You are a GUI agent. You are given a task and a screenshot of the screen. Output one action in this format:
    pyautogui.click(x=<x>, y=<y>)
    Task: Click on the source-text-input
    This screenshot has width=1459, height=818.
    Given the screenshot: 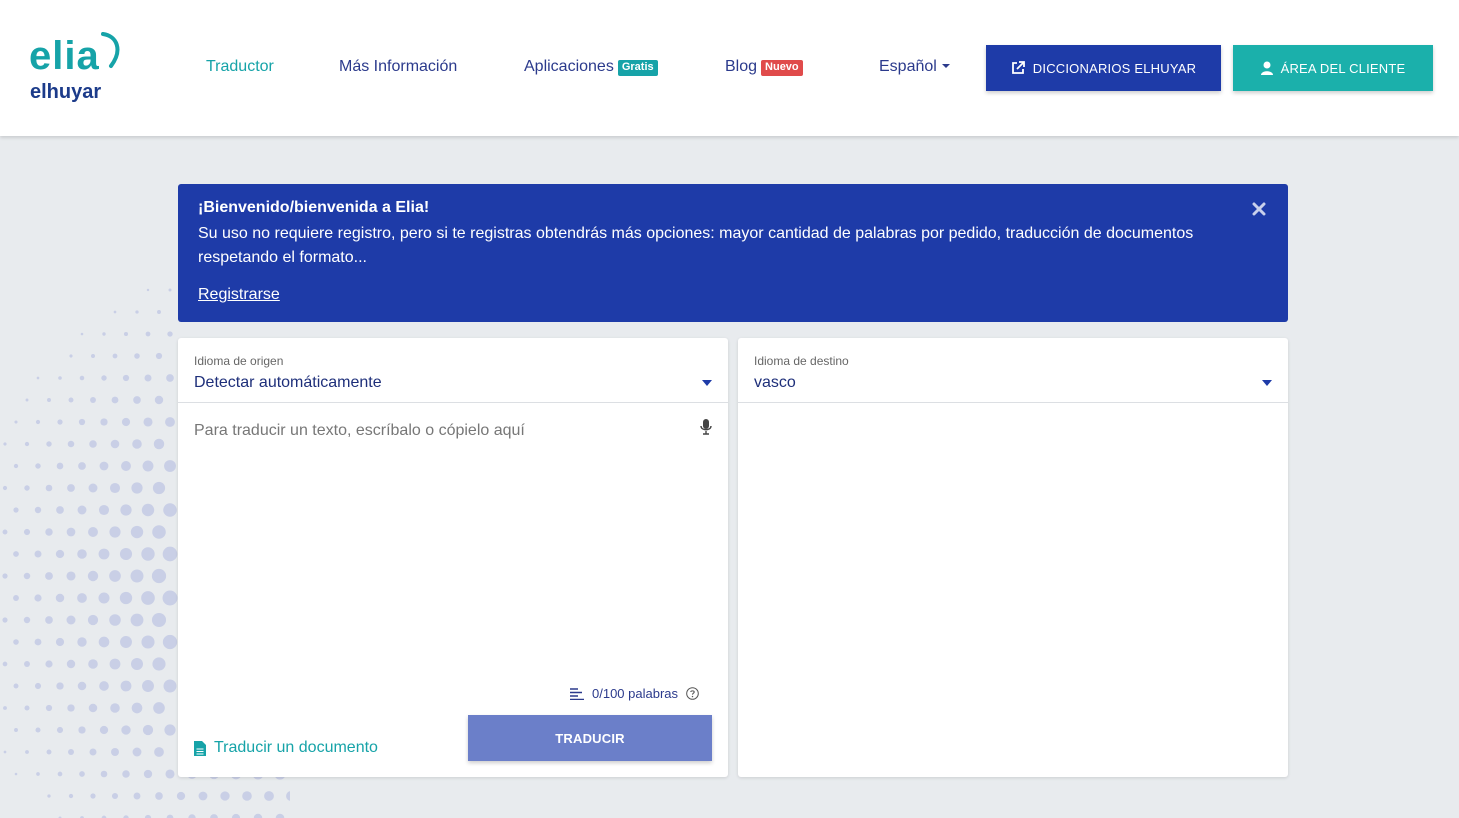 What is the action you would take?
    pyautogui.click(x=453, y=539)
    